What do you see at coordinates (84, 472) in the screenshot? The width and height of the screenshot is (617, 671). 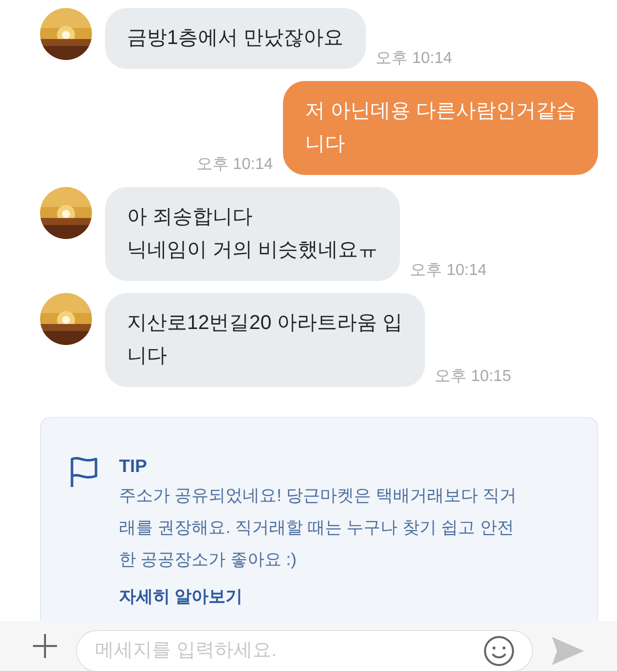 I see `flag-icon` at bounding box center [84, 472].